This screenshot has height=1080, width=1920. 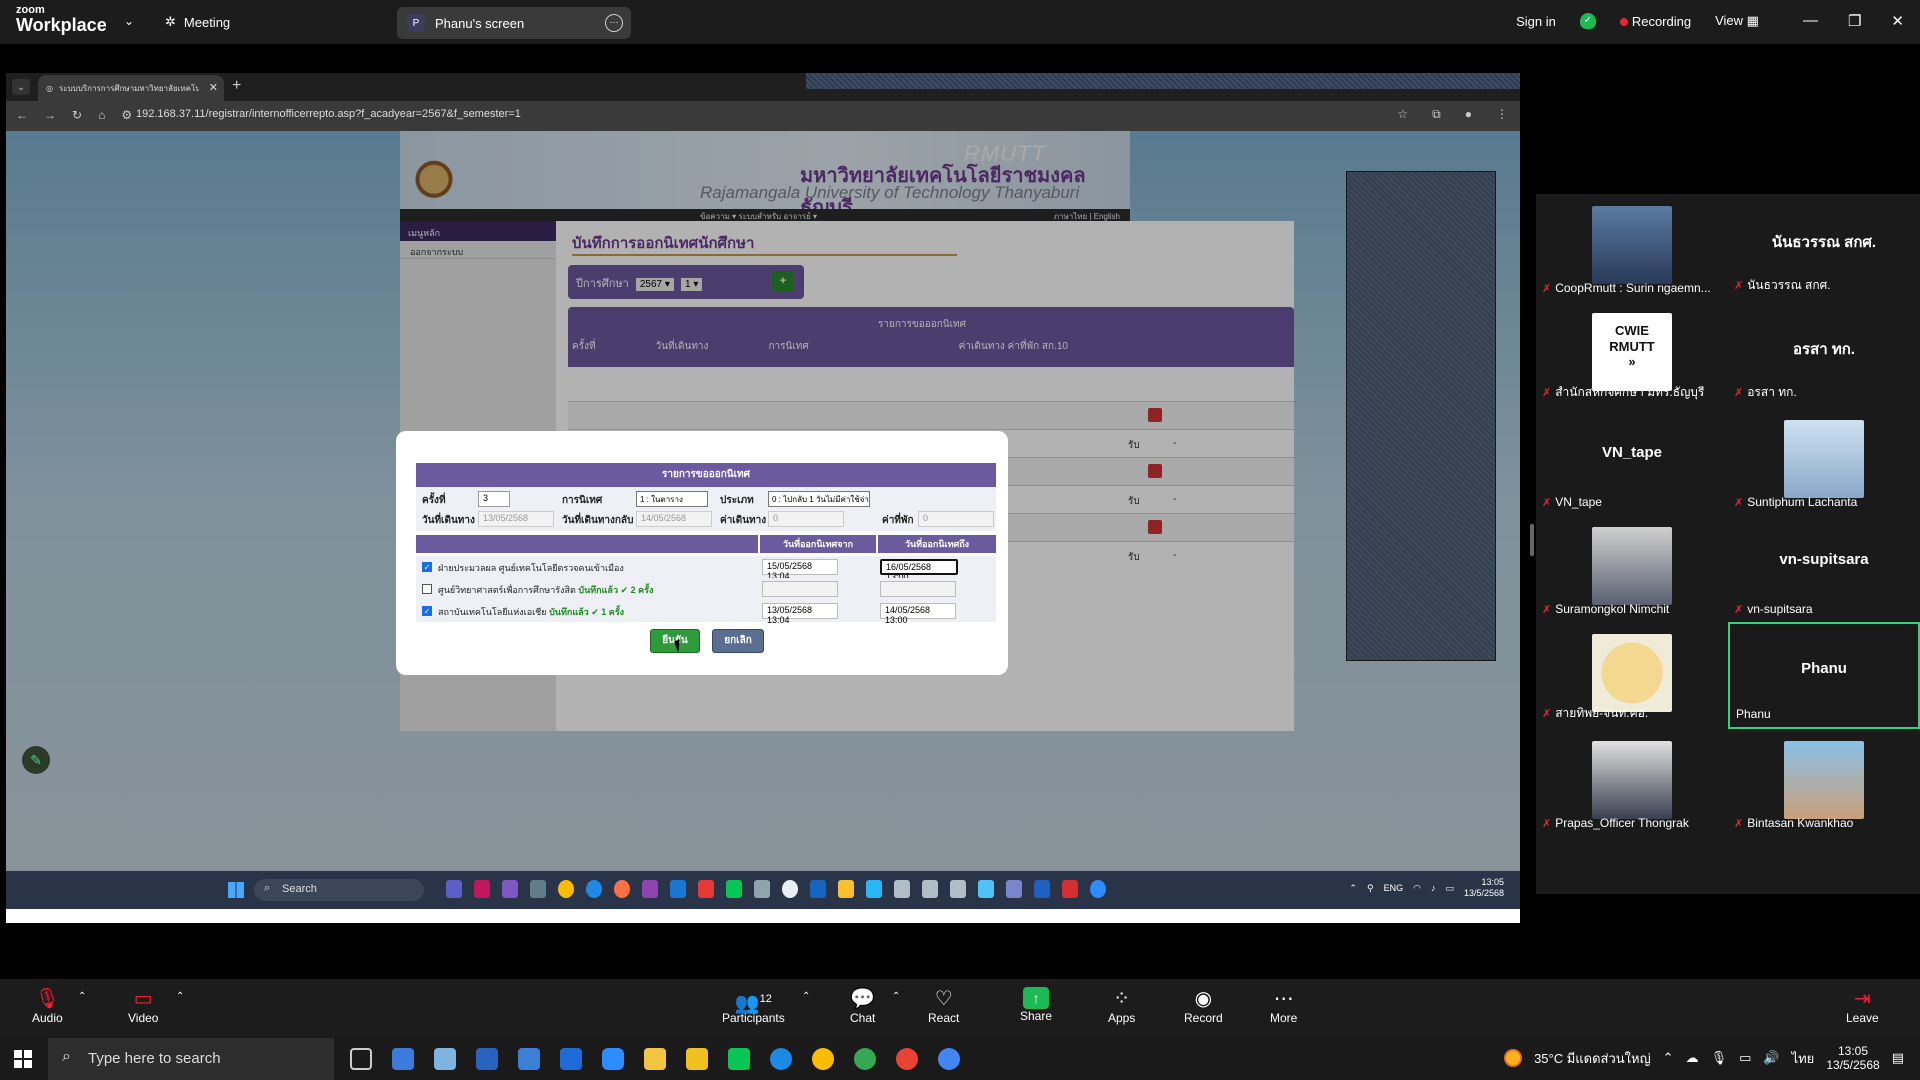 I want to click on tab-close-icon: ✕, so click(x=213, y=87).